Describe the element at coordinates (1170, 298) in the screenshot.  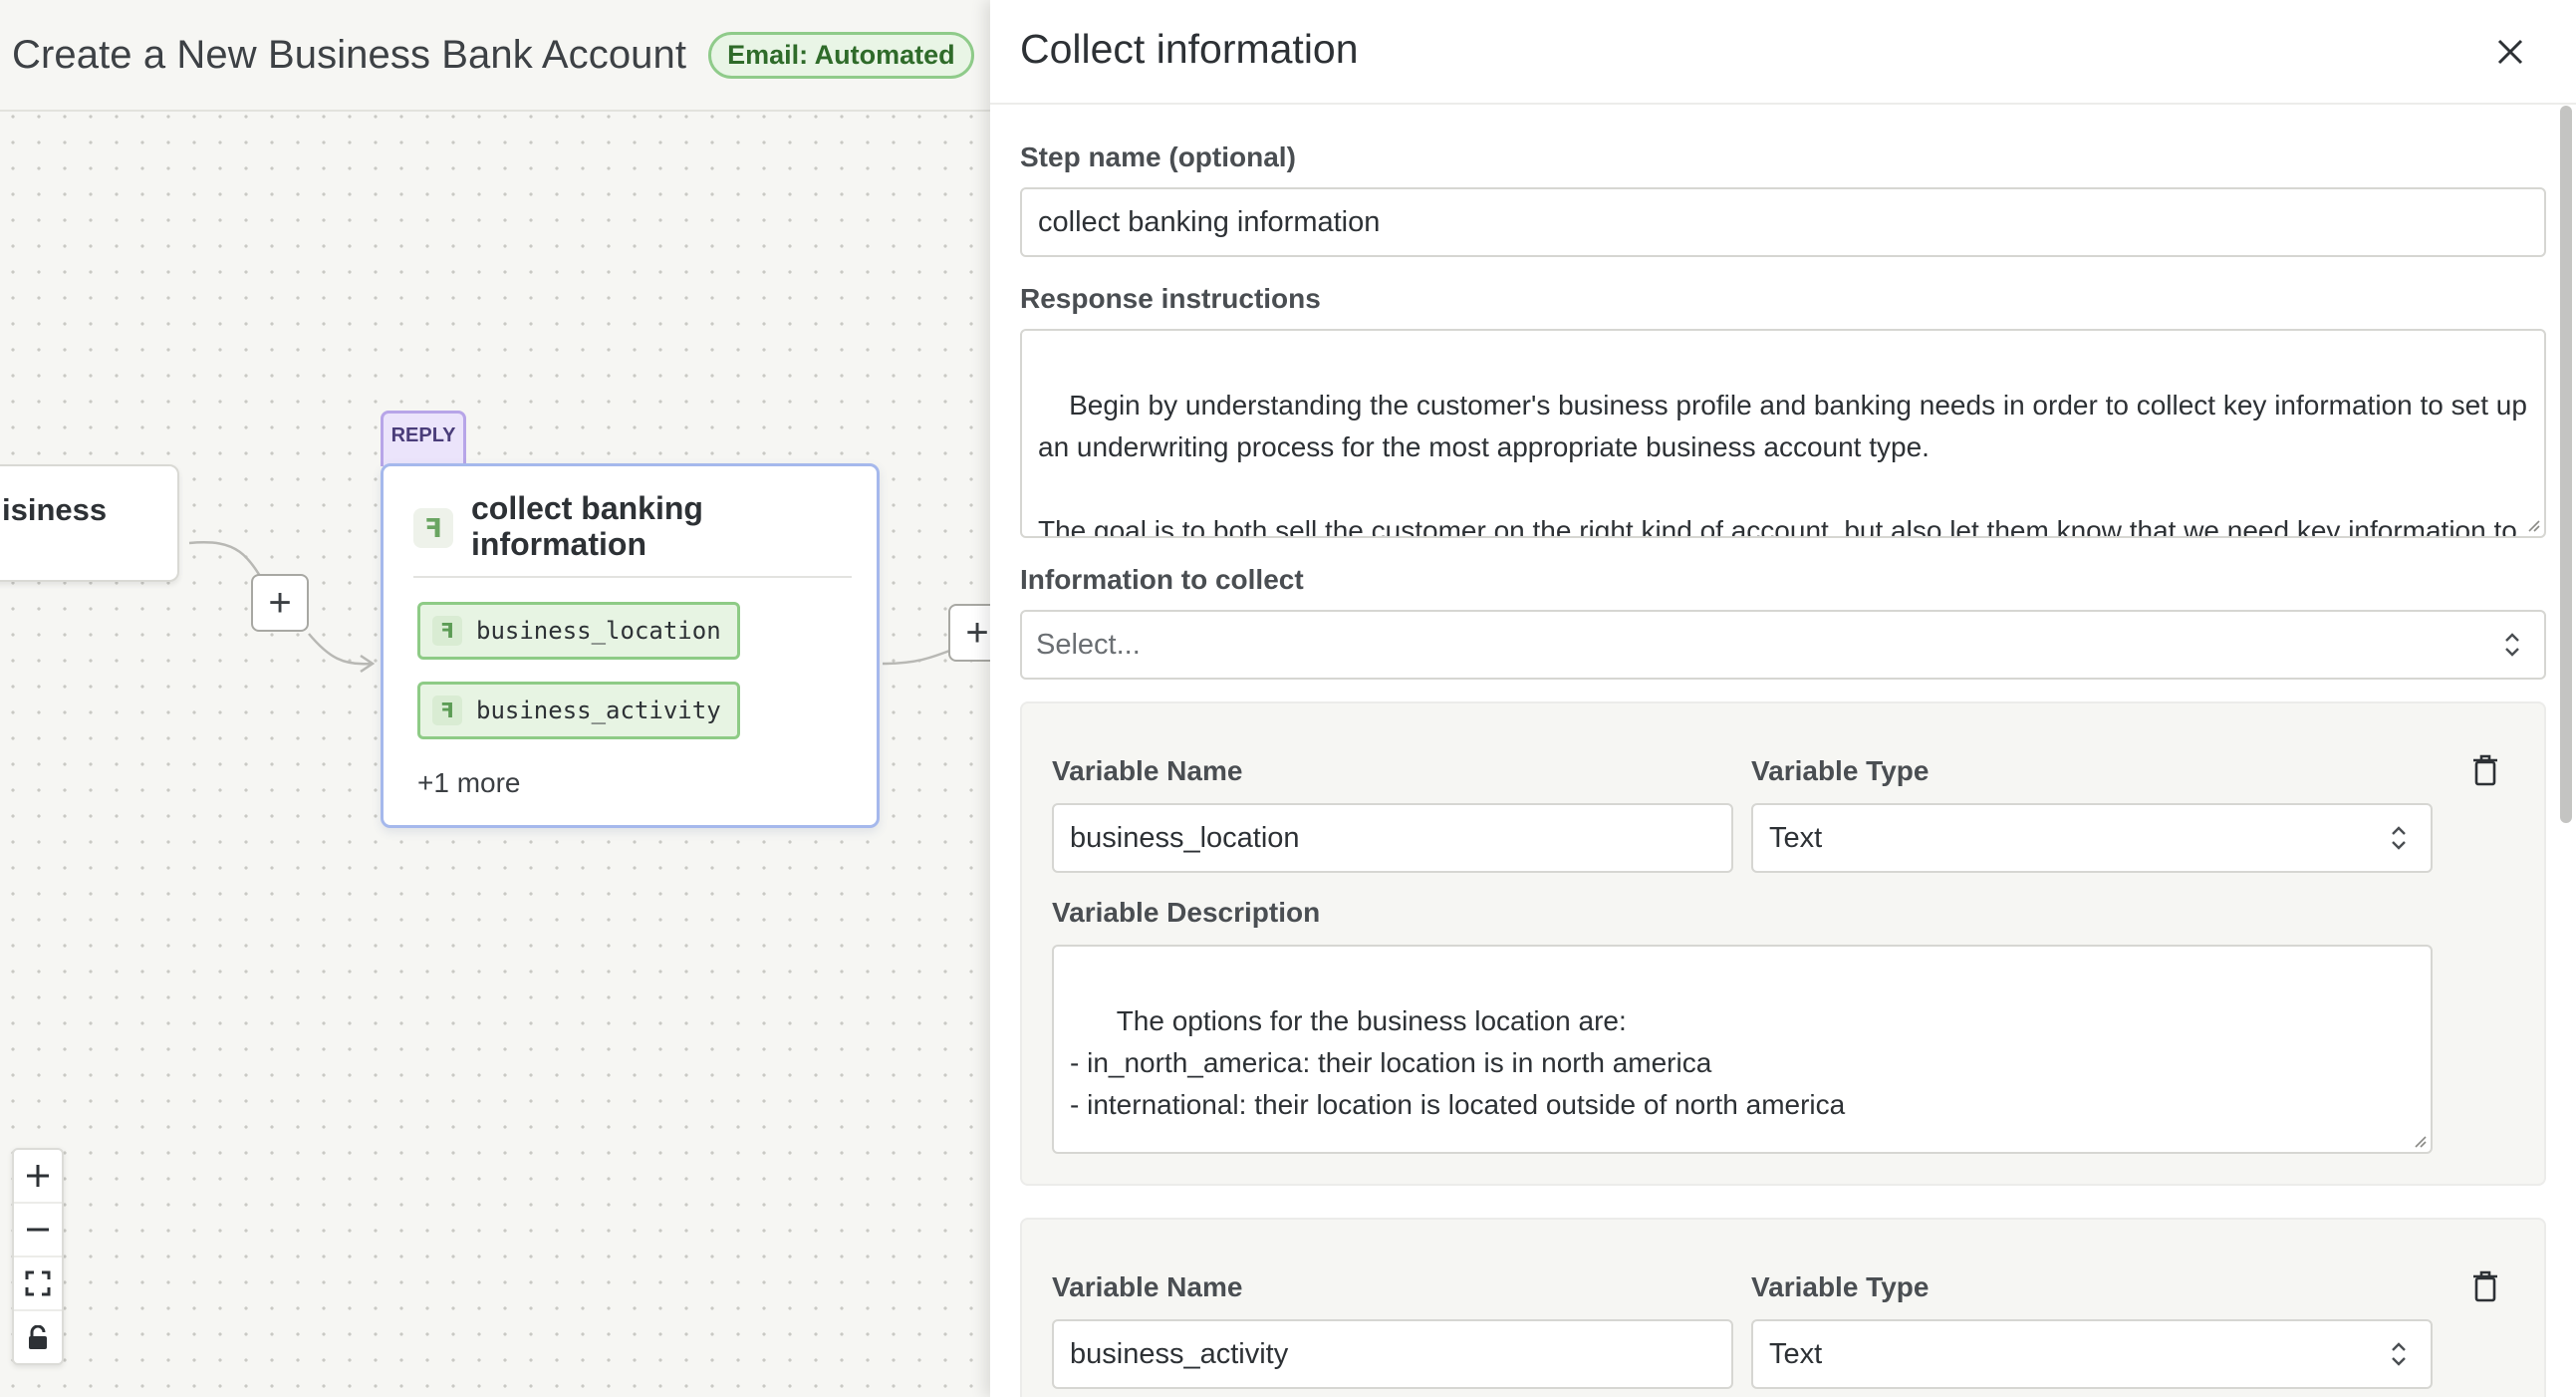
I see `response-instructions-label: Response instructions` at that location.